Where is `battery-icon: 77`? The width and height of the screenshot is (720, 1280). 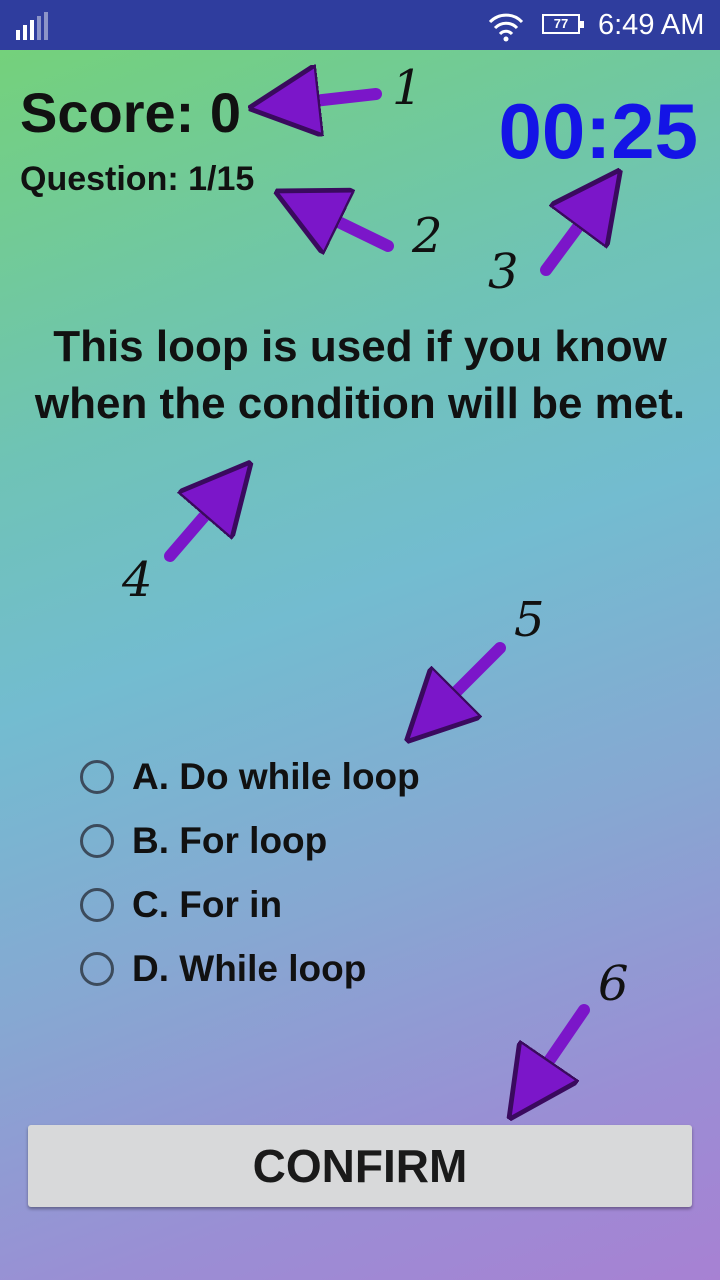
battery-icon: 77 is located at coordinates (563, 24).